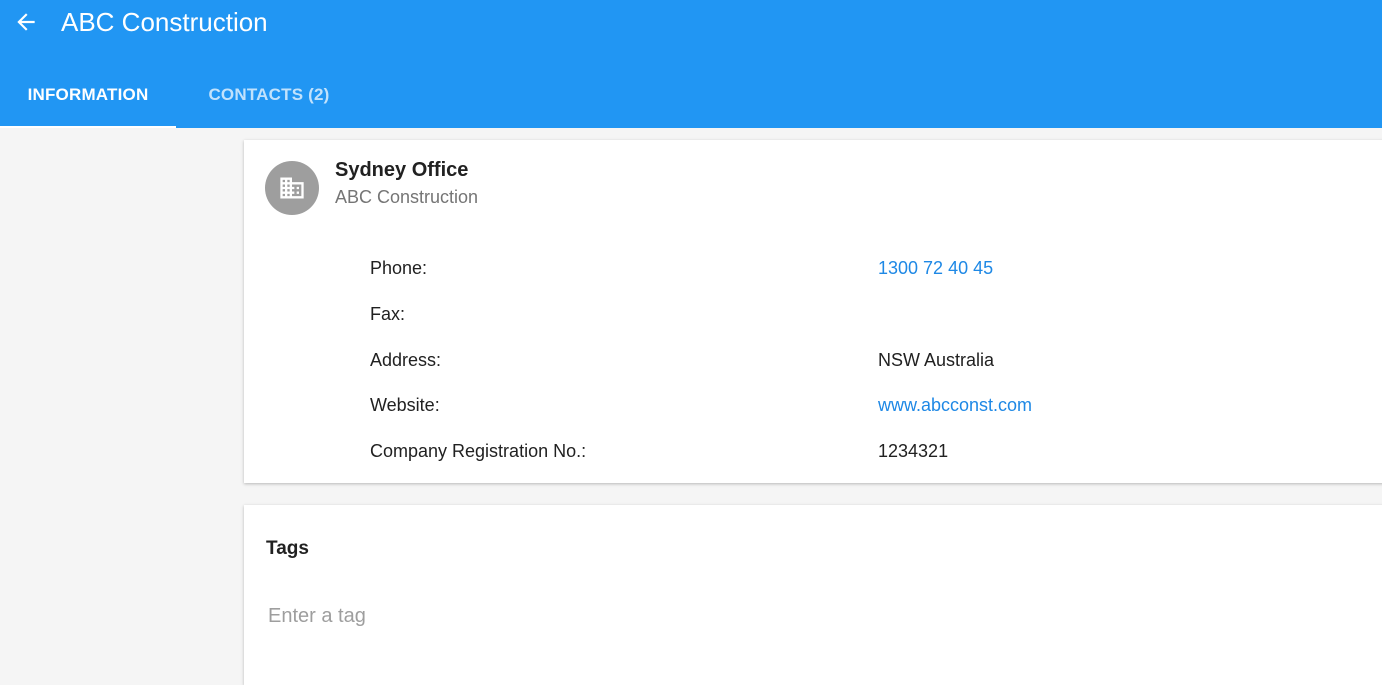 The width and height of the screenshot is (1382, 685). I want to click on building-icon, so click(292, 188).